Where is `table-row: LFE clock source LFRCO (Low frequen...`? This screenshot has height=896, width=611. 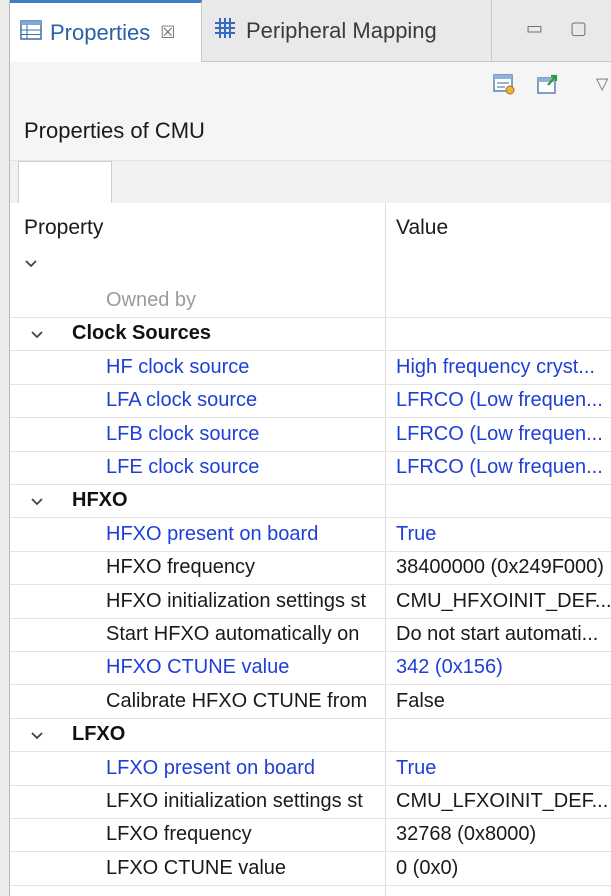
table-row: LFE clock source LFRCO (Low frequen... is located at coordinates (310, 468).